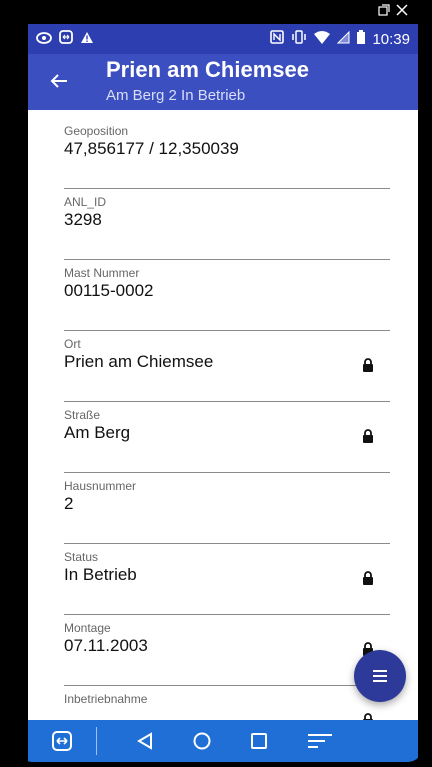 This screenshot has width=432, height=767. I want to click on field-inbetriebnahme: Inbetriebnahme, so click(227, 706).